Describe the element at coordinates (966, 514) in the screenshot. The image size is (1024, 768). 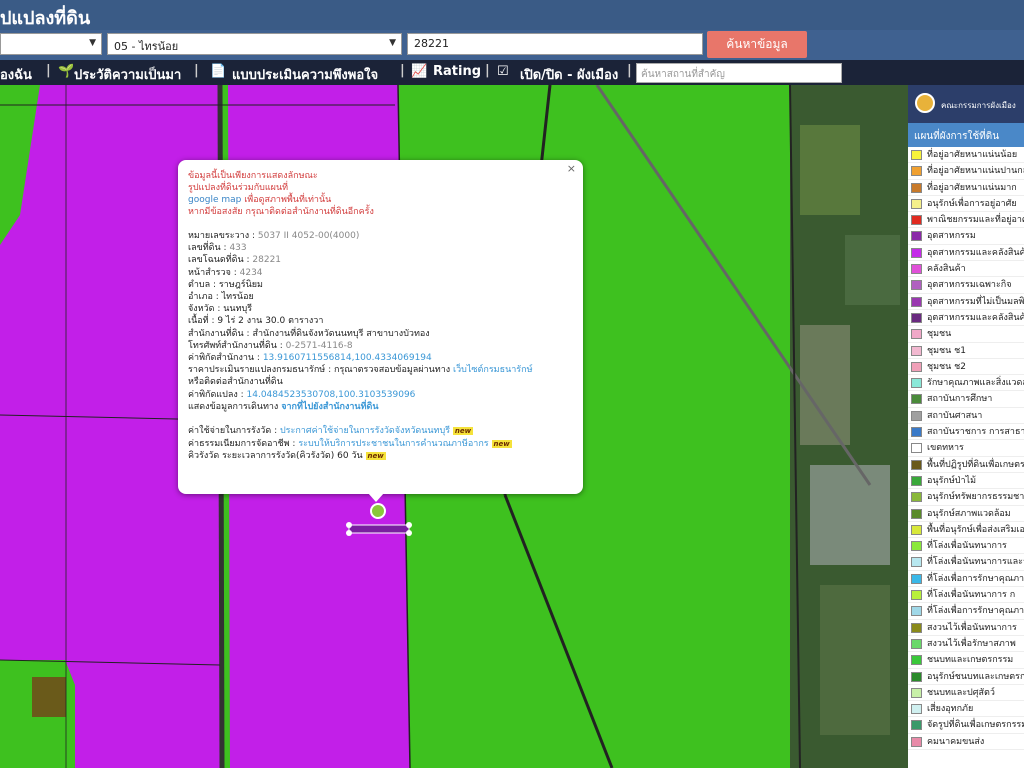
I see `legend-item: อนุรักษ์สภาพแวดล้อม` at that location.